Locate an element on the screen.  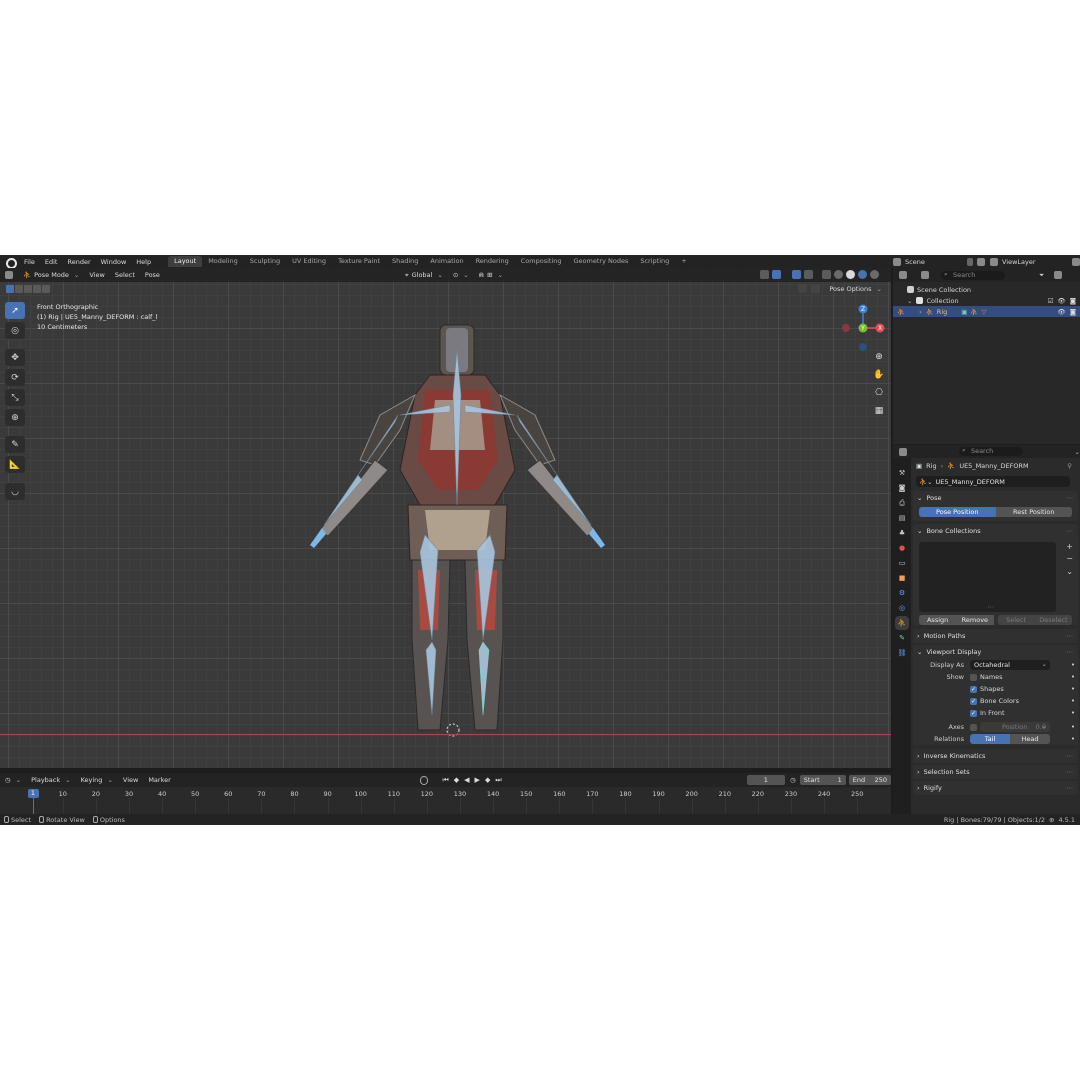
properties-editor-icon is located at coordinates (903, 451).